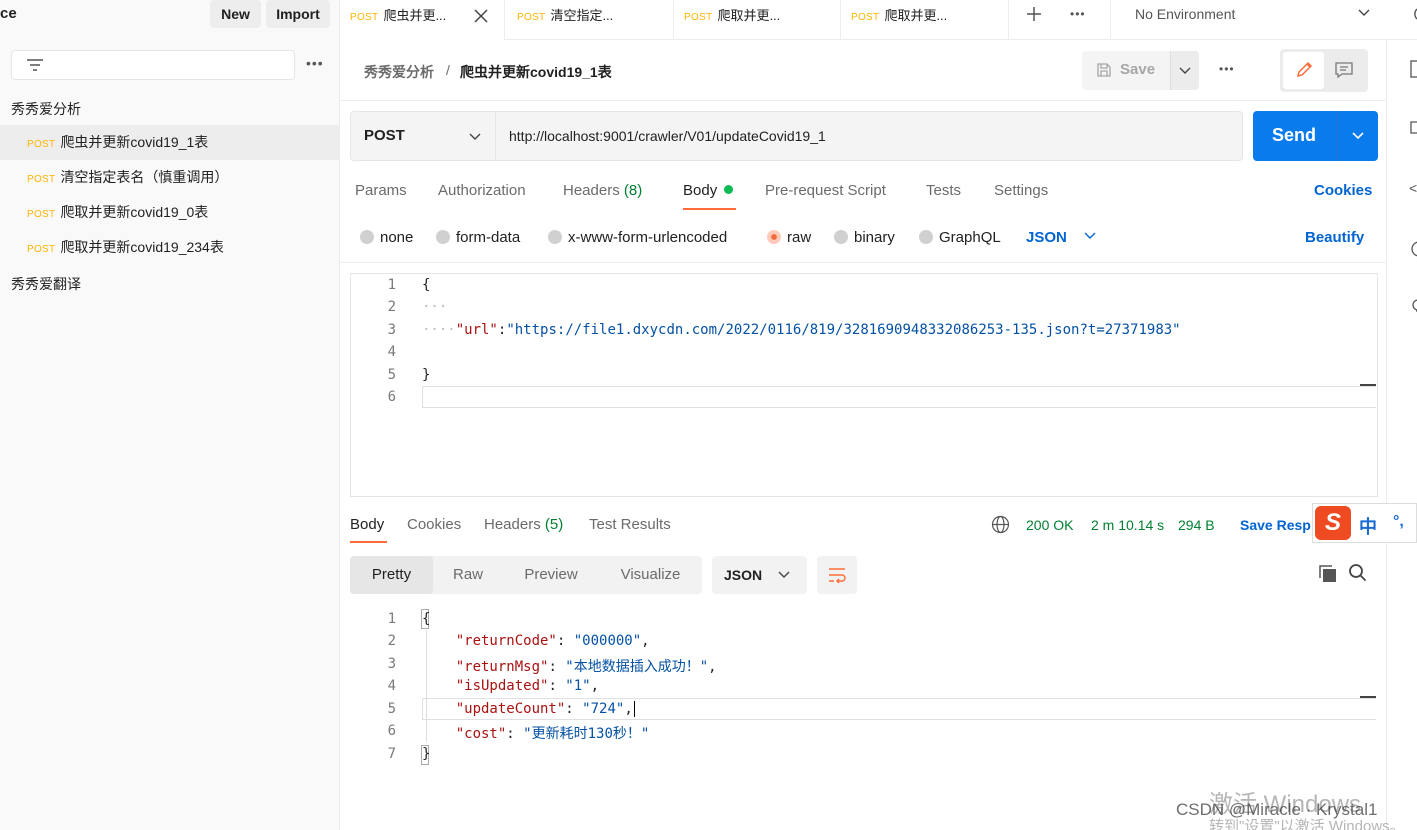 This screenshot has width=1417, height=830. I want to click on line-number: 7, so click(391, 754).